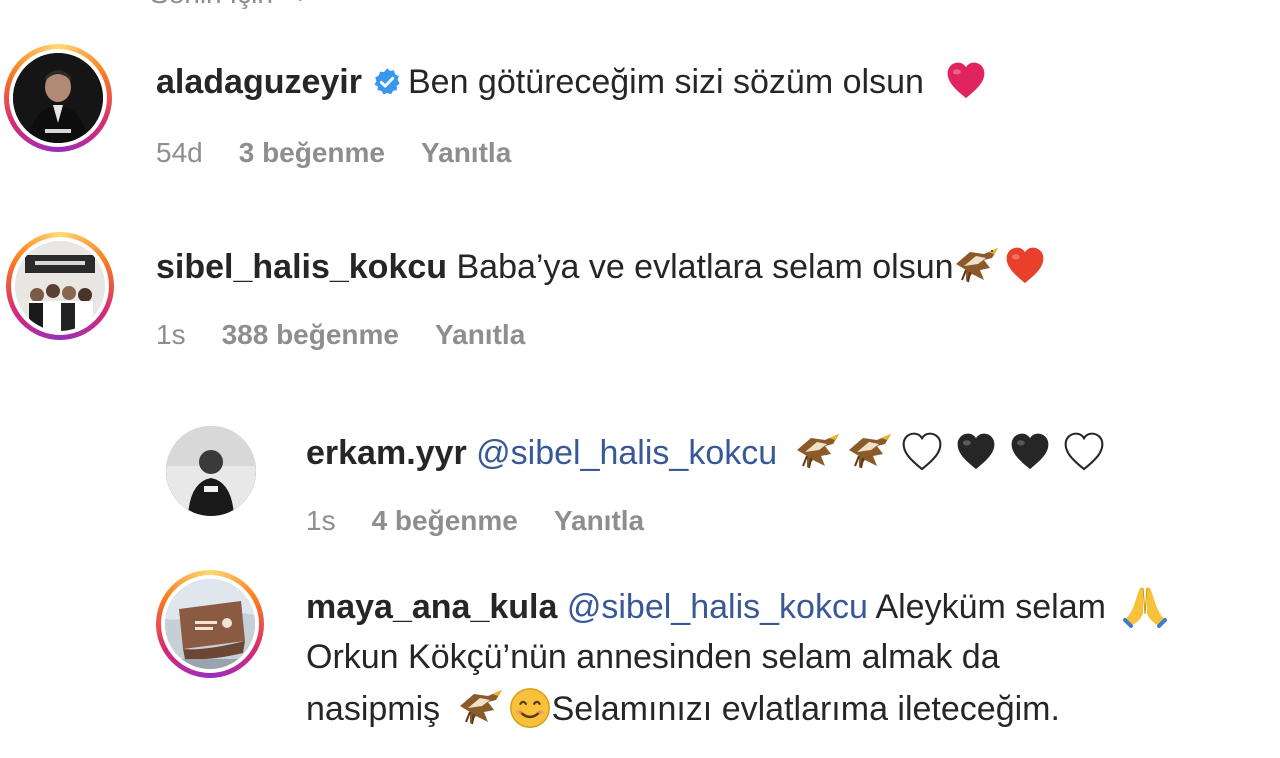  I want to click on feed-filter-label: Senin İçin, so click(211, 5).